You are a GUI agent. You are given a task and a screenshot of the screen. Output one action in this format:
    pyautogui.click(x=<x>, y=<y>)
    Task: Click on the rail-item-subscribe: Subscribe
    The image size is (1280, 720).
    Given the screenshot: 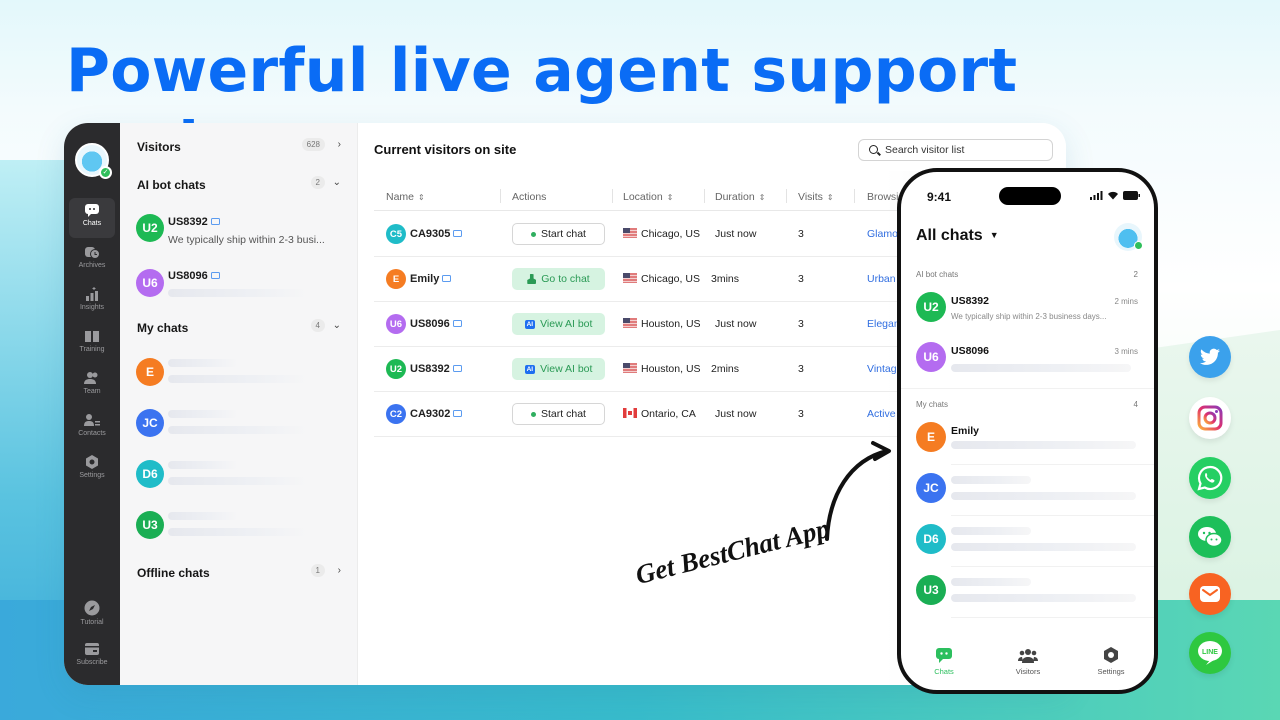 What is the action you would take?
    pyautogui.click(x=92, y=657)
    